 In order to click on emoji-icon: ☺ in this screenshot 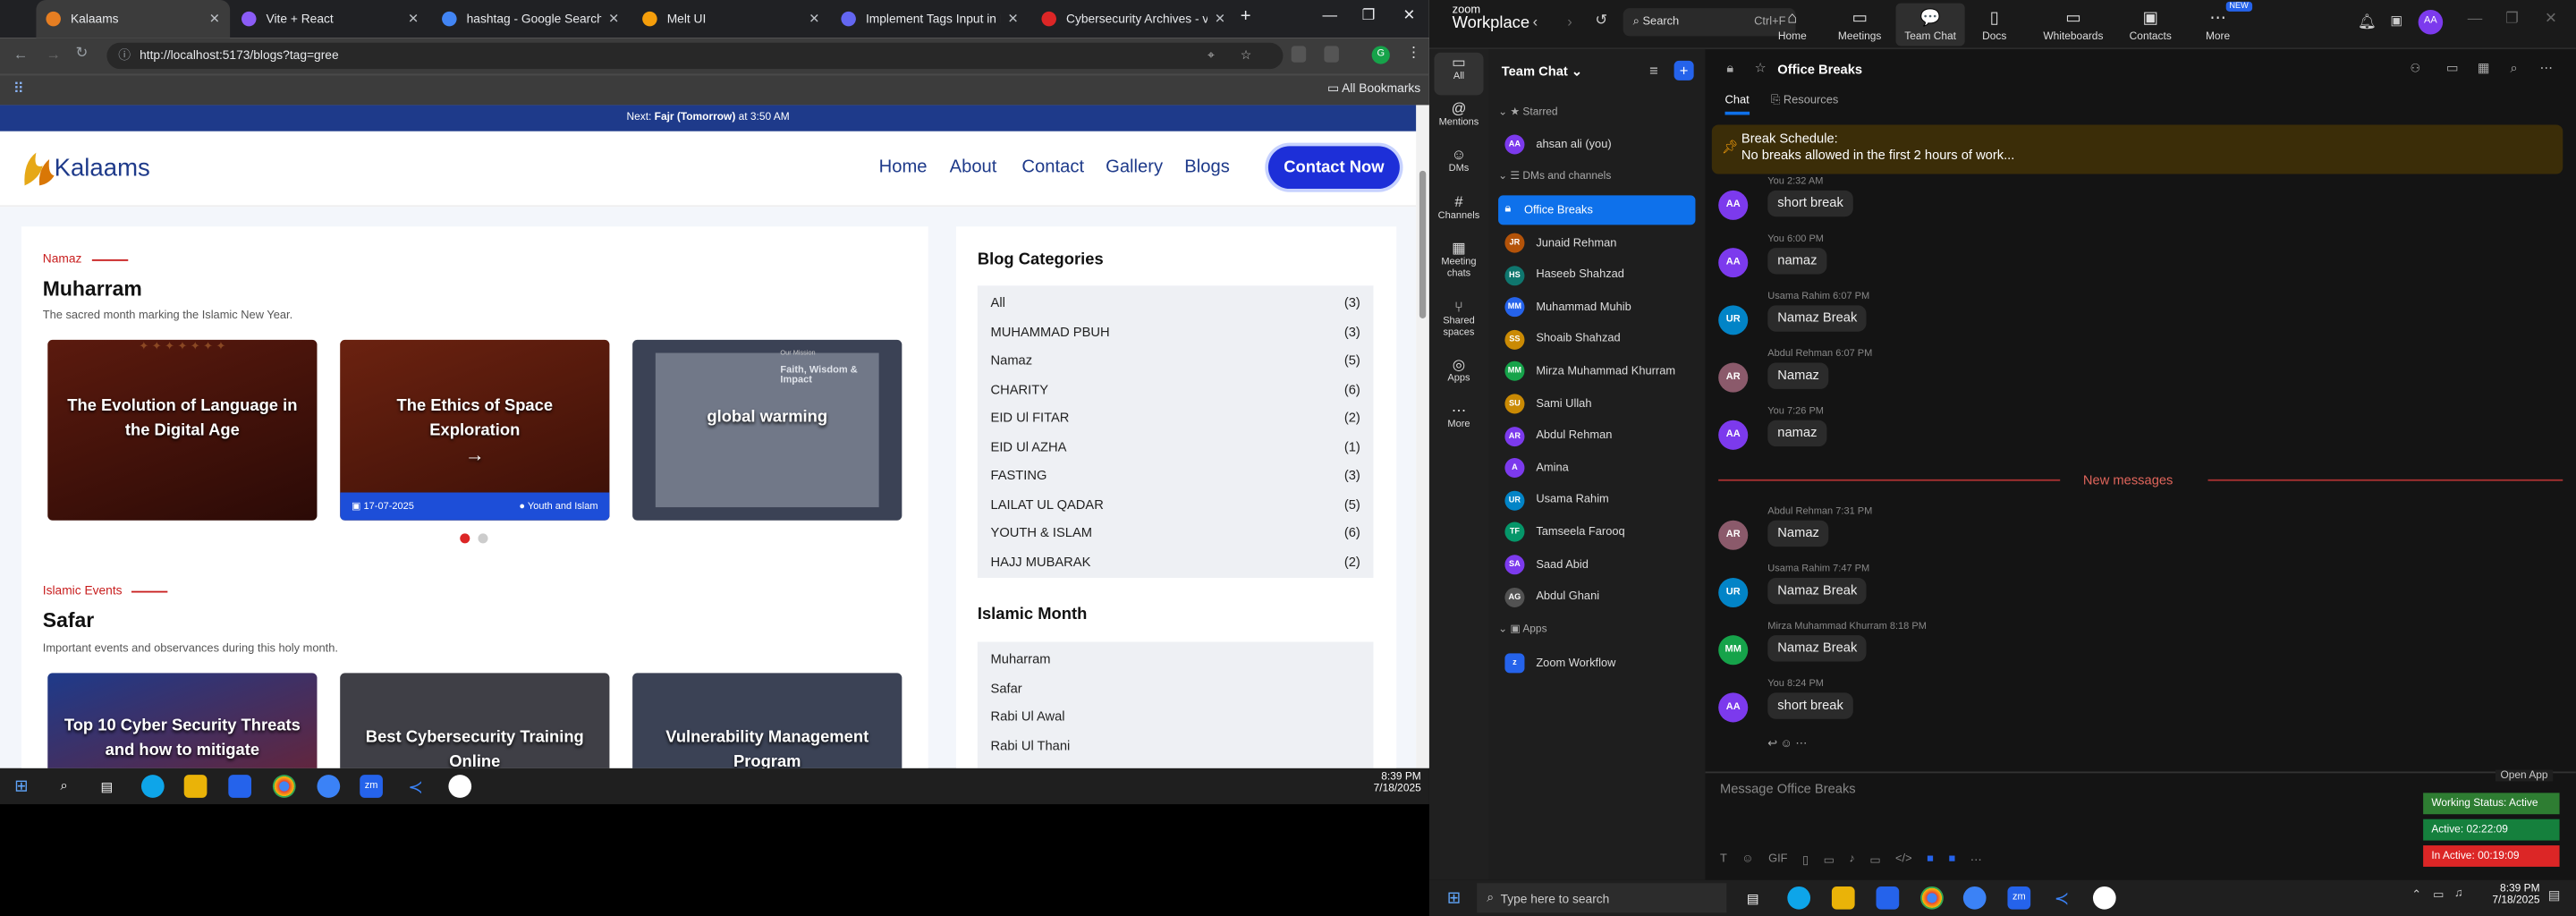, I will do `click(1747, 860)`.